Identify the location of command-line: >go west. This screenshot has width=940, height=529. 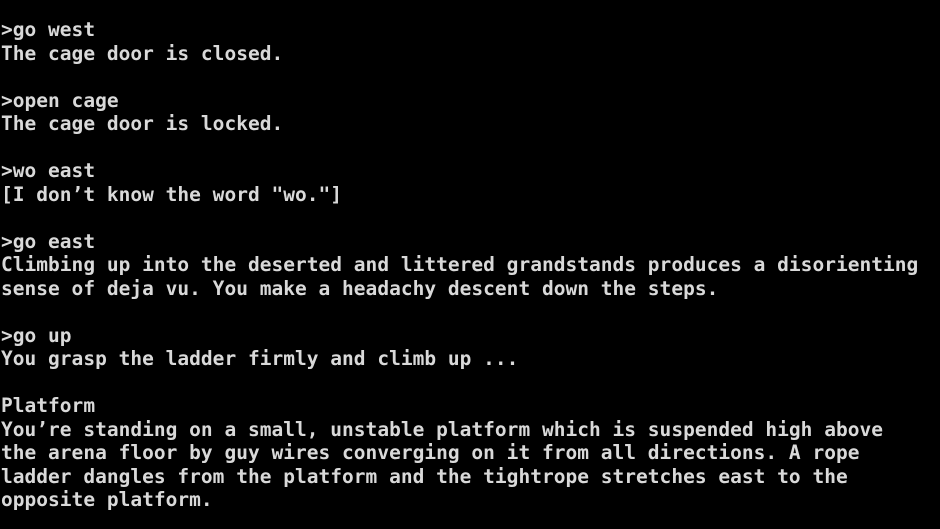
(48, 29).